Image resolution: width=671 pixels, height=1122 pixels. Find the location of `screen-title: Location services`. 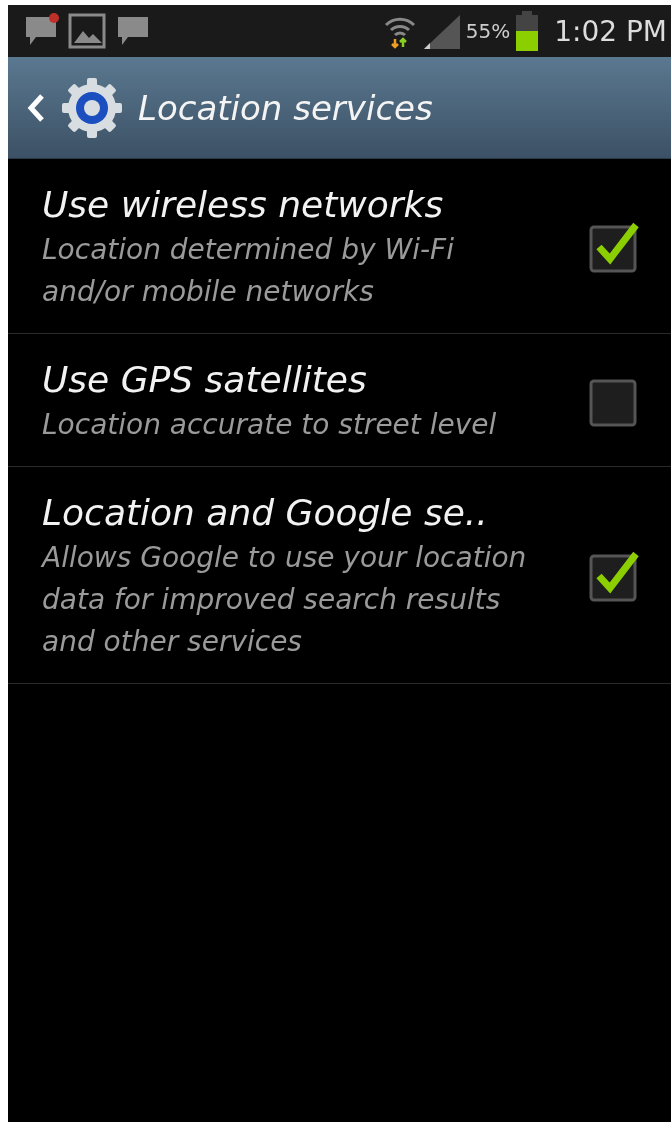

screen-title: Location services is located at coordinates (285, 107).